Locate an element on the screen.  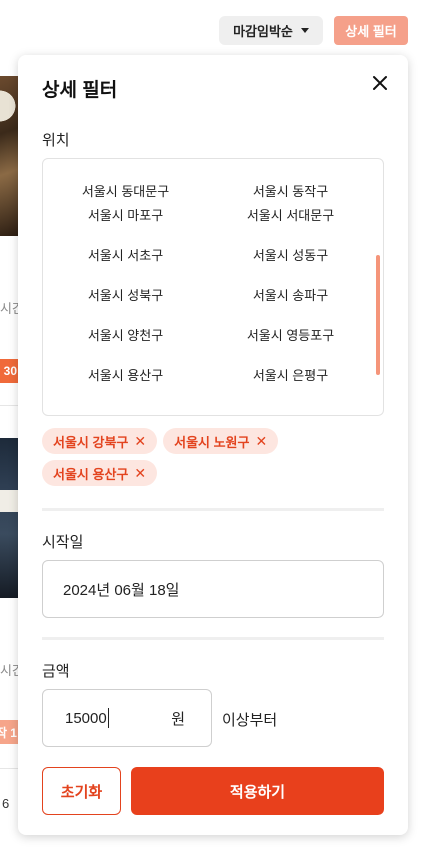
selected-location-chip: 서울시 강북구 ✕ is located at coordinates (100, 441).